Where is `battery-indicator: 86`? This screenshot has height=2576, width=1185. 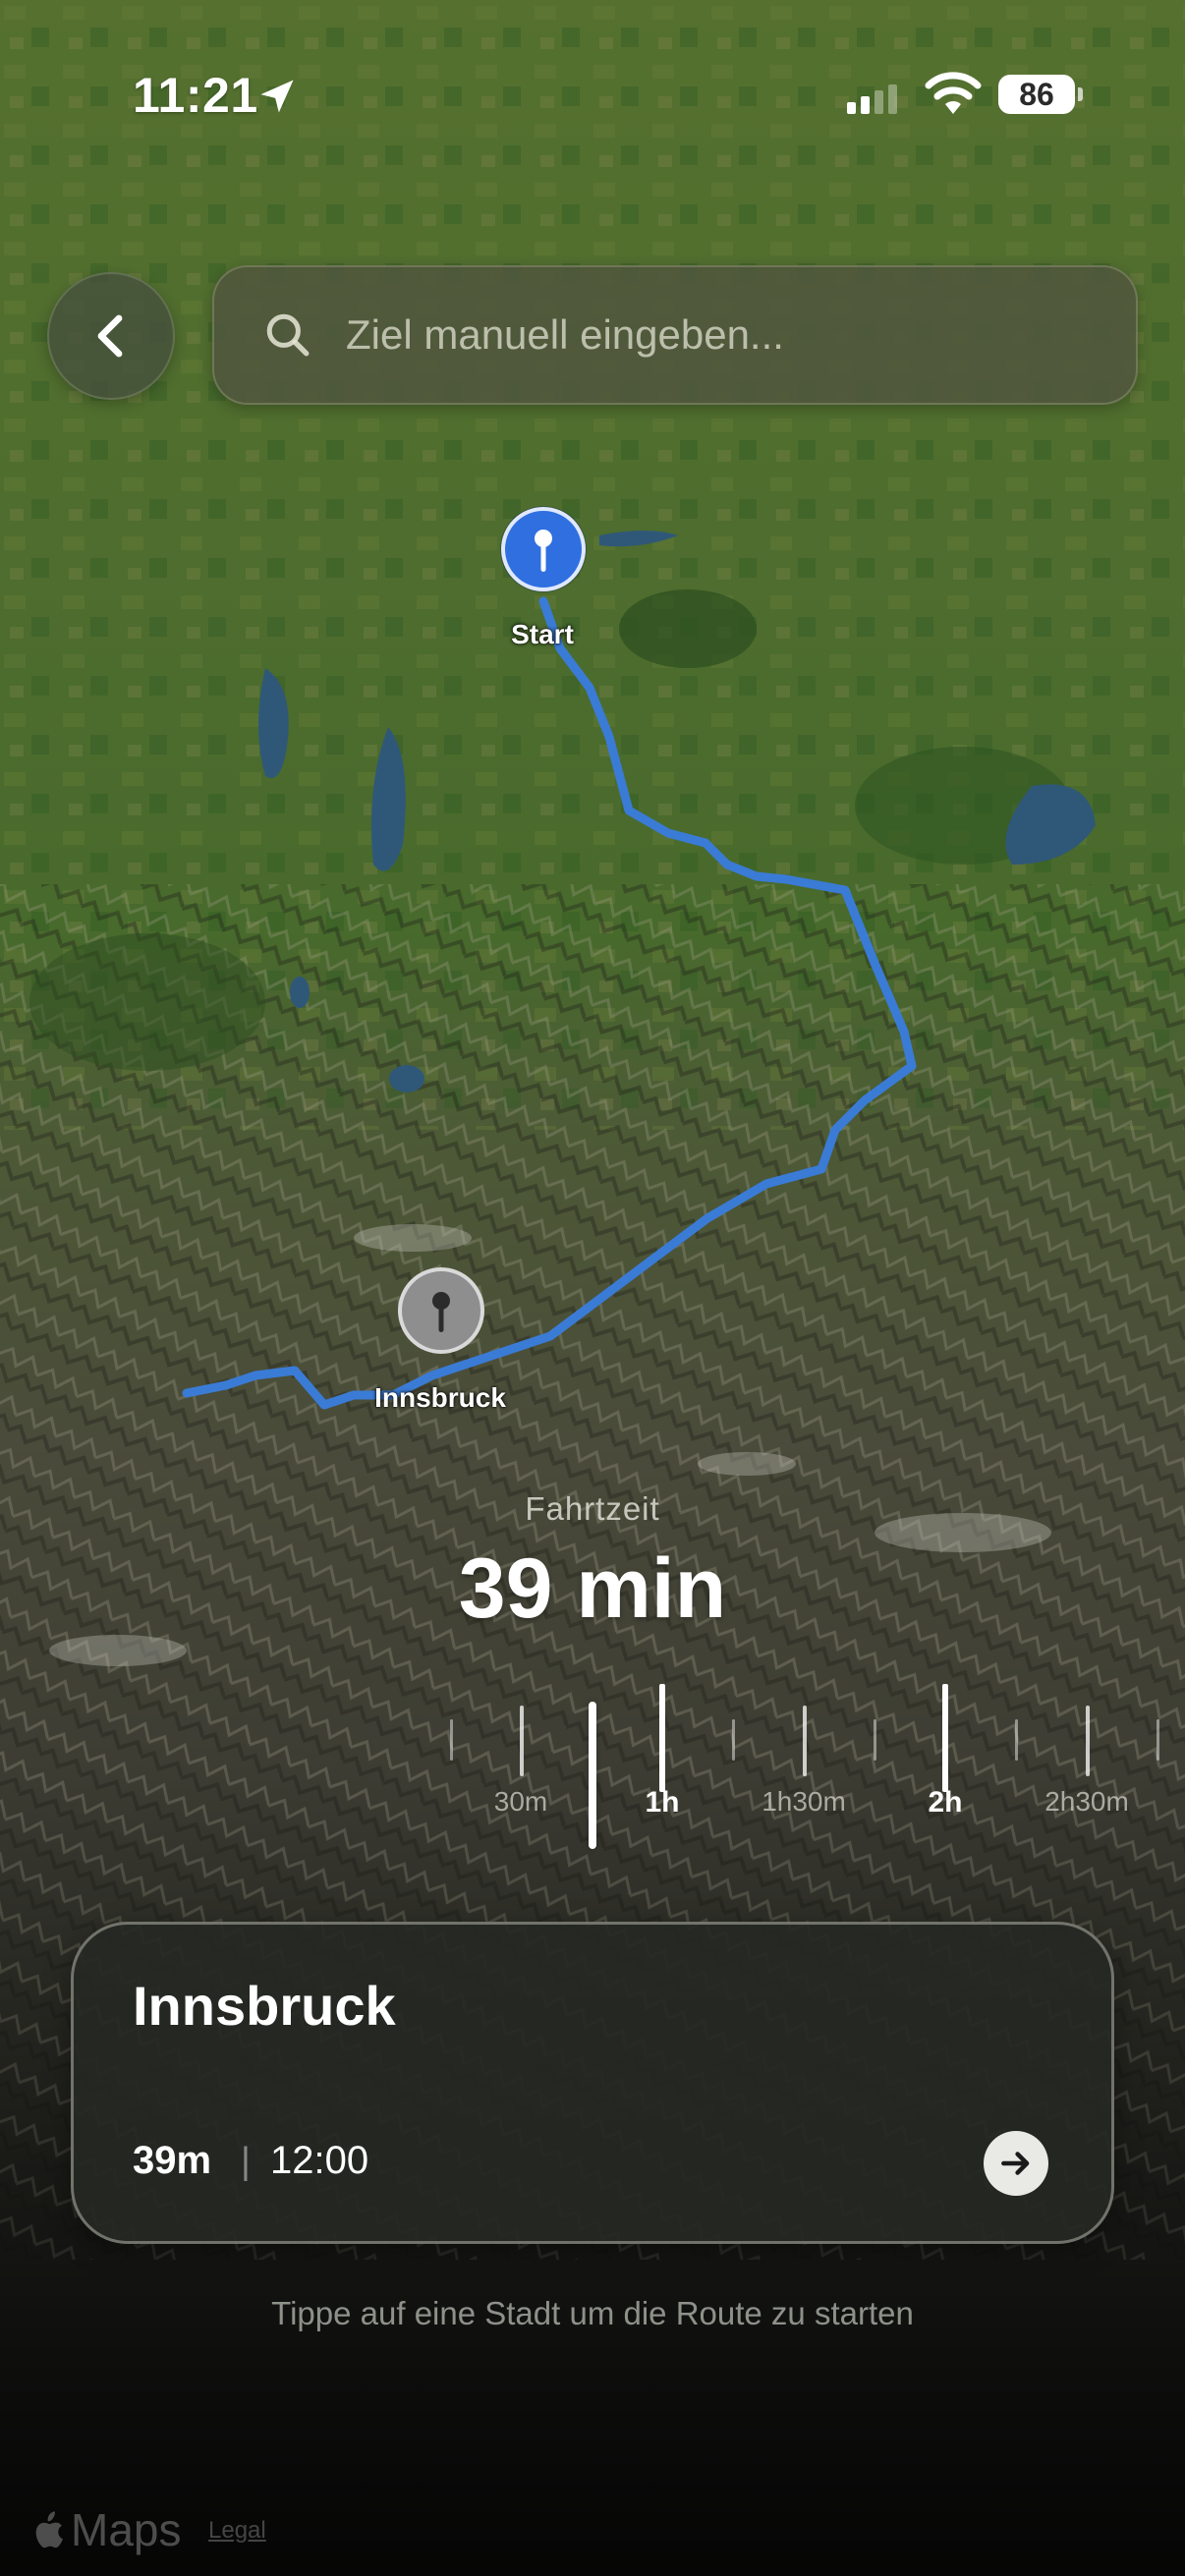
battery-indicator: 86 is located at coordinates (1041, 94).